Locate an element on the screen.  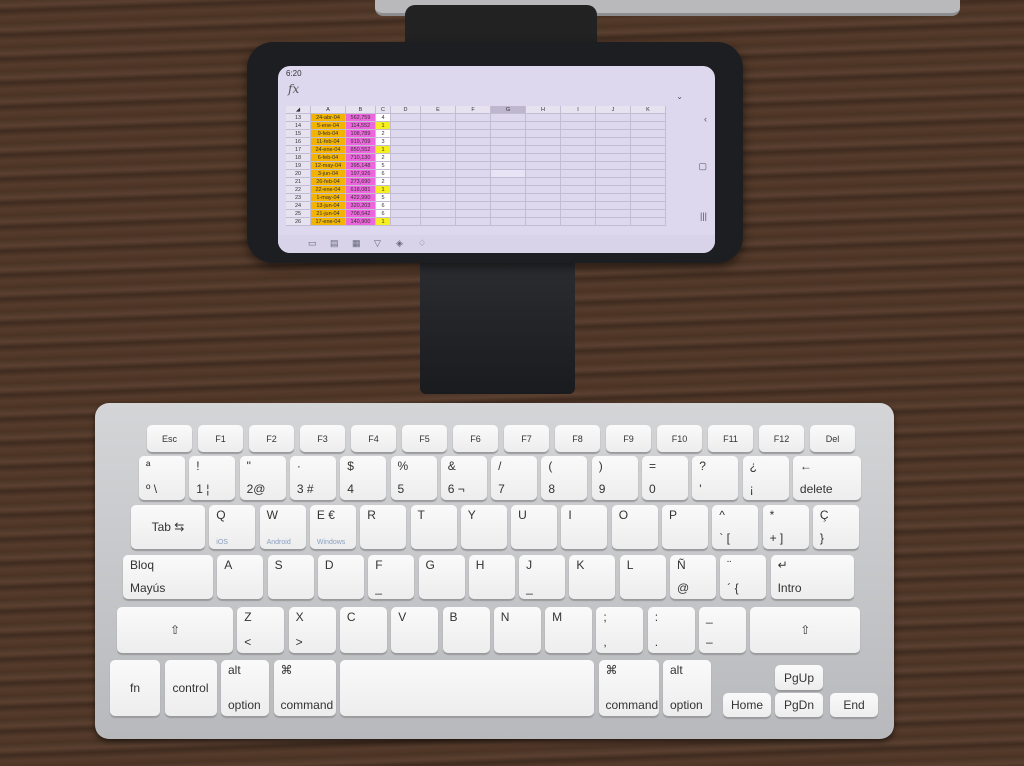
key-esc: Esc is located at coordinates (169, 438).